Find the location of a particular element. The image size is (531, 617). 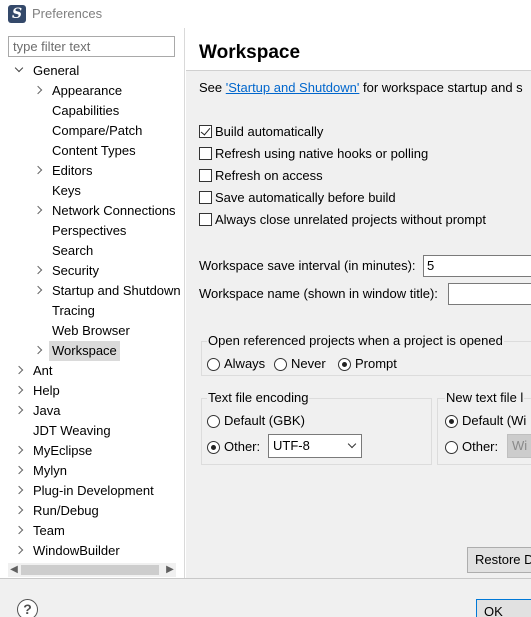

tree-item-label: Compare/Patch is located at coordinates (97, 130).